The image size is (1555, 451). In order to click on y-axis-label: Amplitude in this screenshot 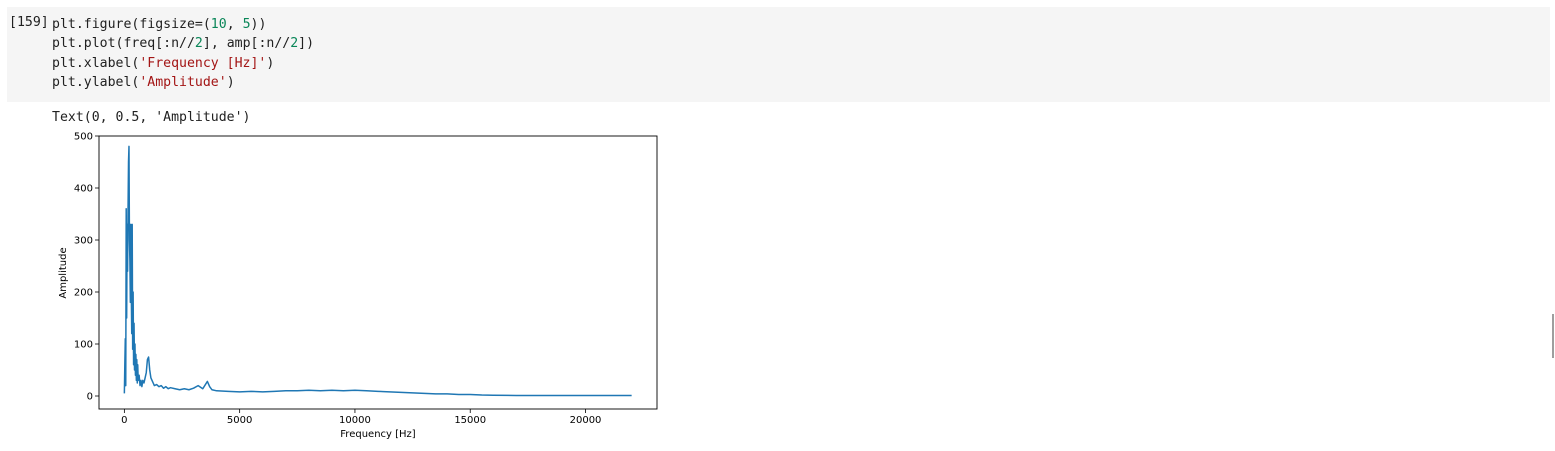, I will do `click(63, 272)`.